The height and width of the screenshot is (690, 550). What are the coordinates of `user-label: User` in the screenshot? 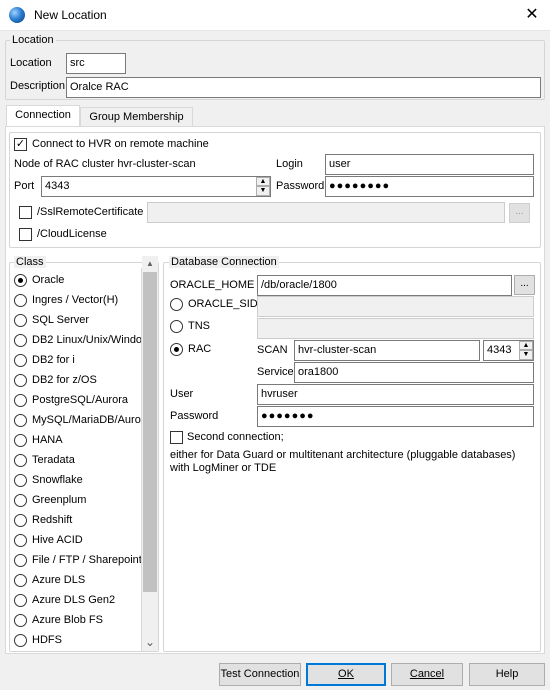 It's located at (182, 394).